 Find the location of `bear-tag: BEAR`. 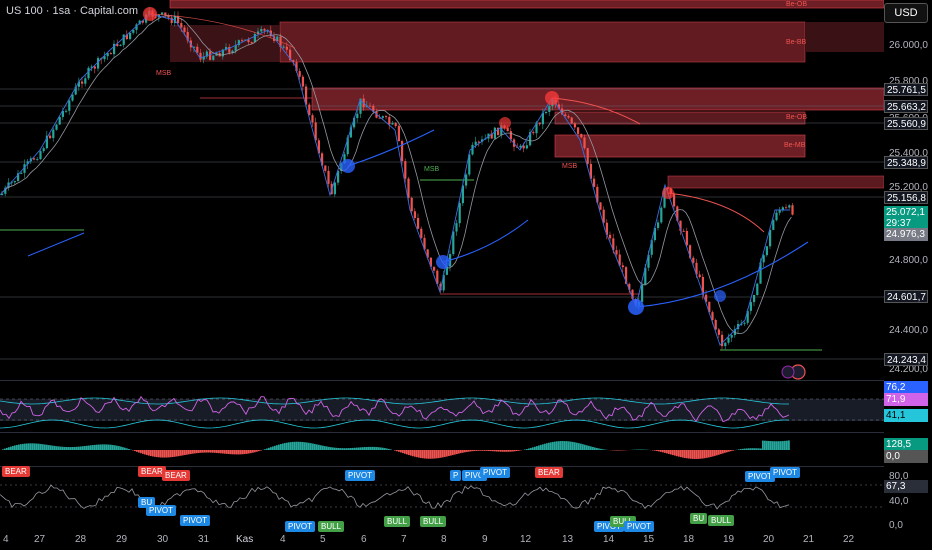

bear-tag: BEAR is located at coordinates (549, 472).